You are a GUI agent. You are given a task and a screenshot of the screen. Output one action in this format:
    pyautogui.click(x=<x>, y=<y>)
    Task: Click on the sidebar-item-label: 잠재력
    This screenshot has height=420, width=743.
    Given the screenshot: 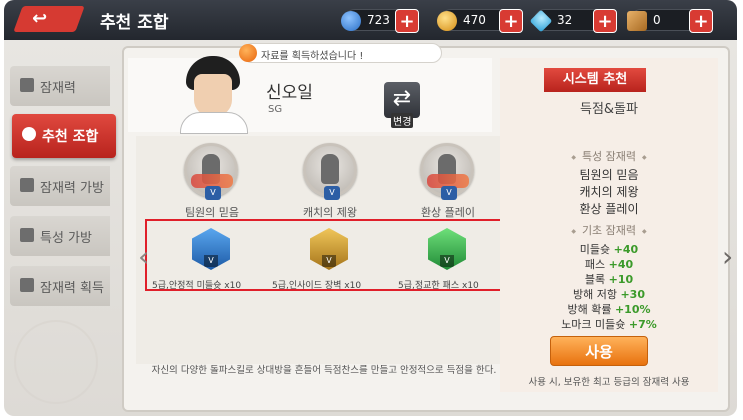 What is the action you would take?
    pyautogui.click(x=58, y=88)
    